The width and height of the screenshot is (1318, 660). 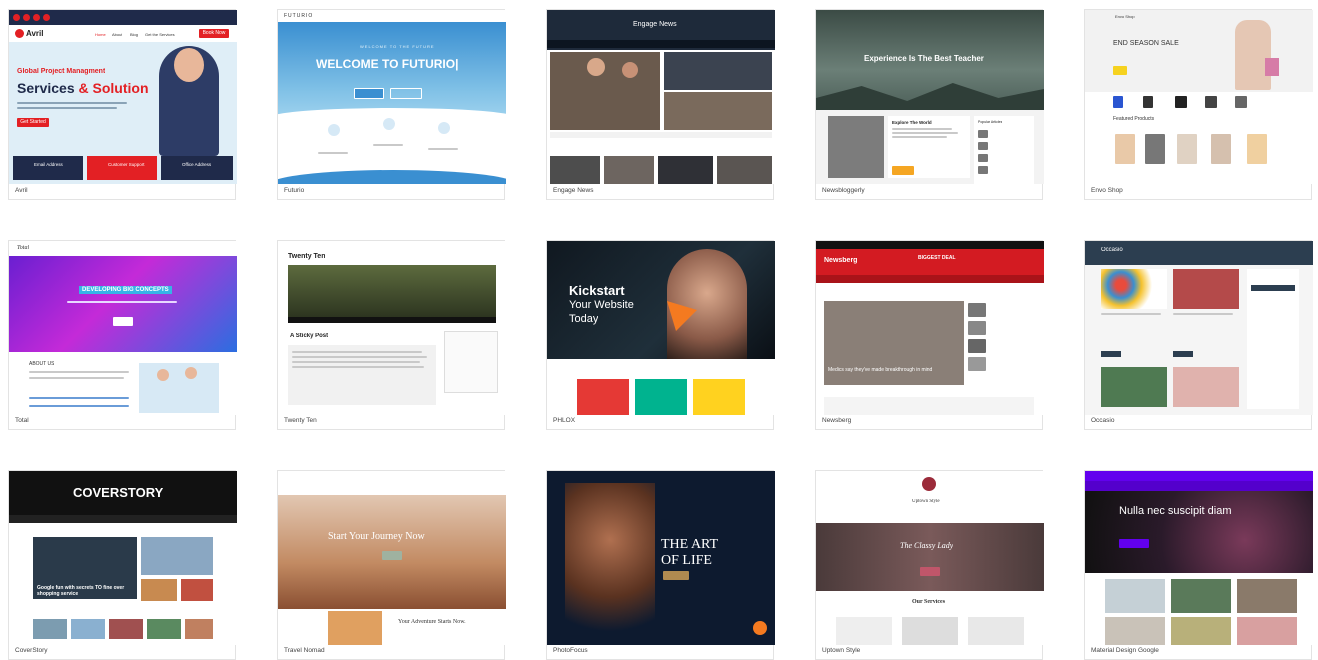 I want to click on theme-name: Material Design Google, so click(x=1125, y=651).